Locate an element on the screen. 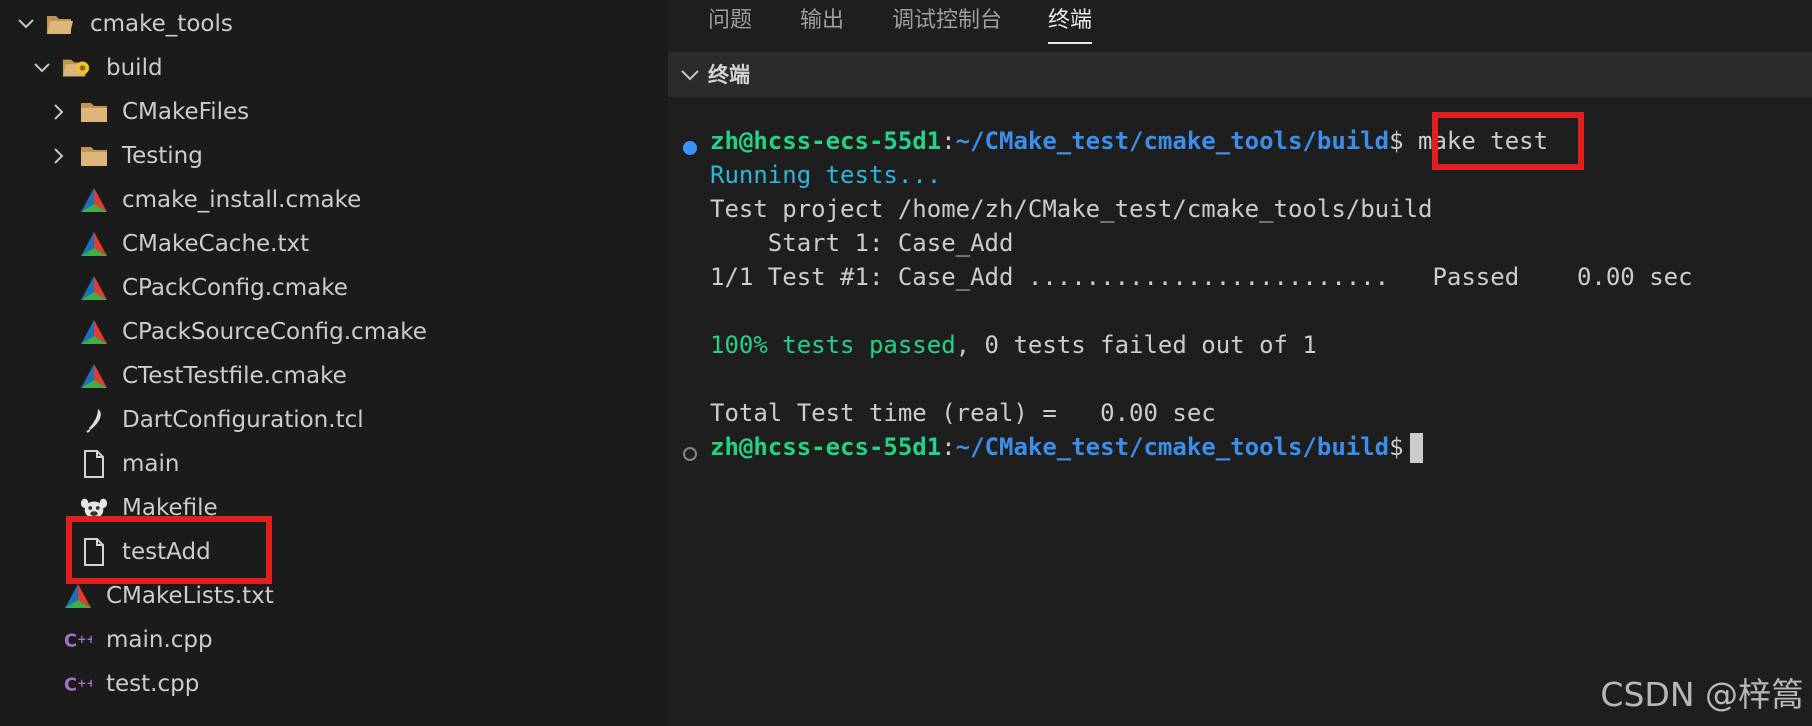 The image size is (1812, 726). tree-item-label: test.cpp is located at coordinates (153, 684).